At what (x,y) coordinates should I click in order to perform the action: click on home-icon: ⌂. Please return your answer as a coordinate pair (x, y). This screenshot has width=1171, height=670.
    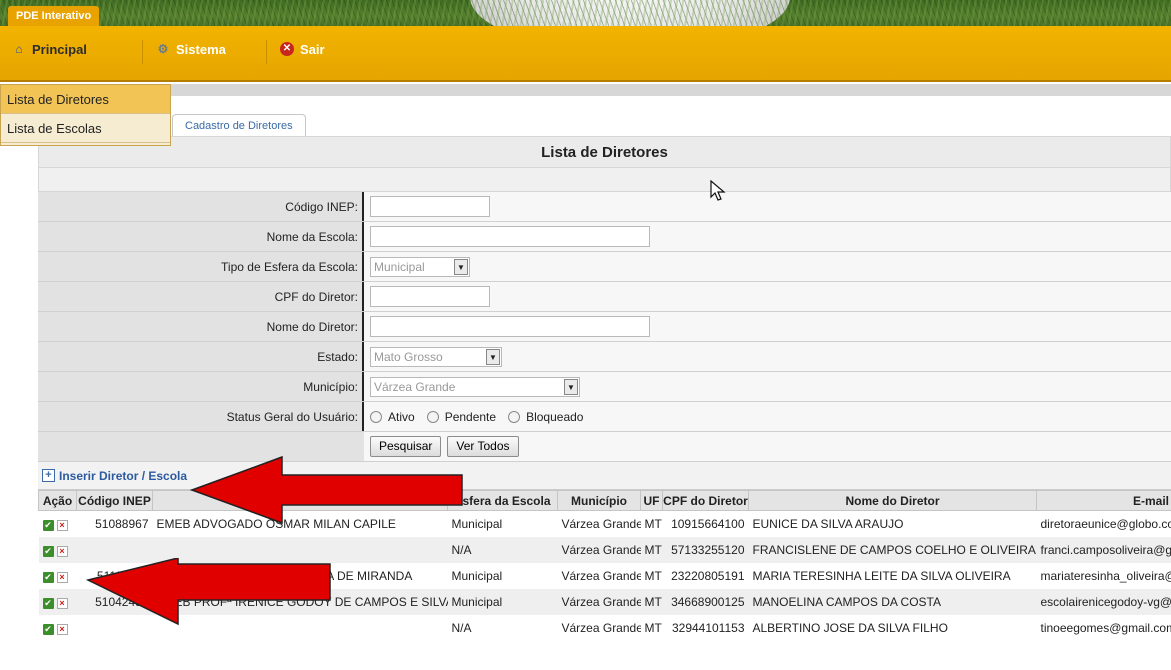
    Looking at the image, I should click on (19, 49).